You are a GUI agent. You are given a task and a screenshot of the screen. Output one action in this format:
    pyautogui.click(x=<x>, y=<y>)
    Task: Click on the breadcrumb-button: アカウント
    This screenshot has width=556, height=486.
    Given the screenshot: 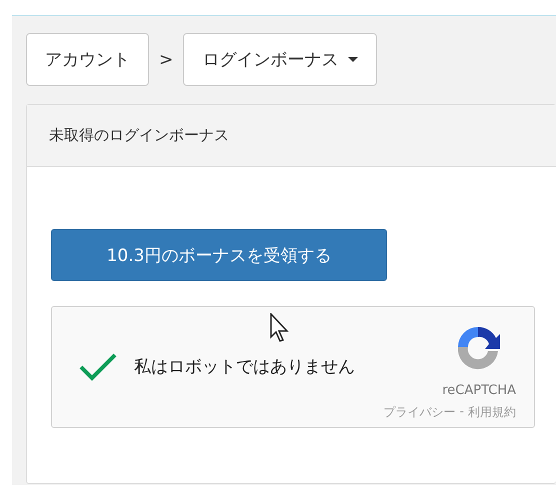 What is the action you would take?
    pyautogui.click(x=87, y=59)
    